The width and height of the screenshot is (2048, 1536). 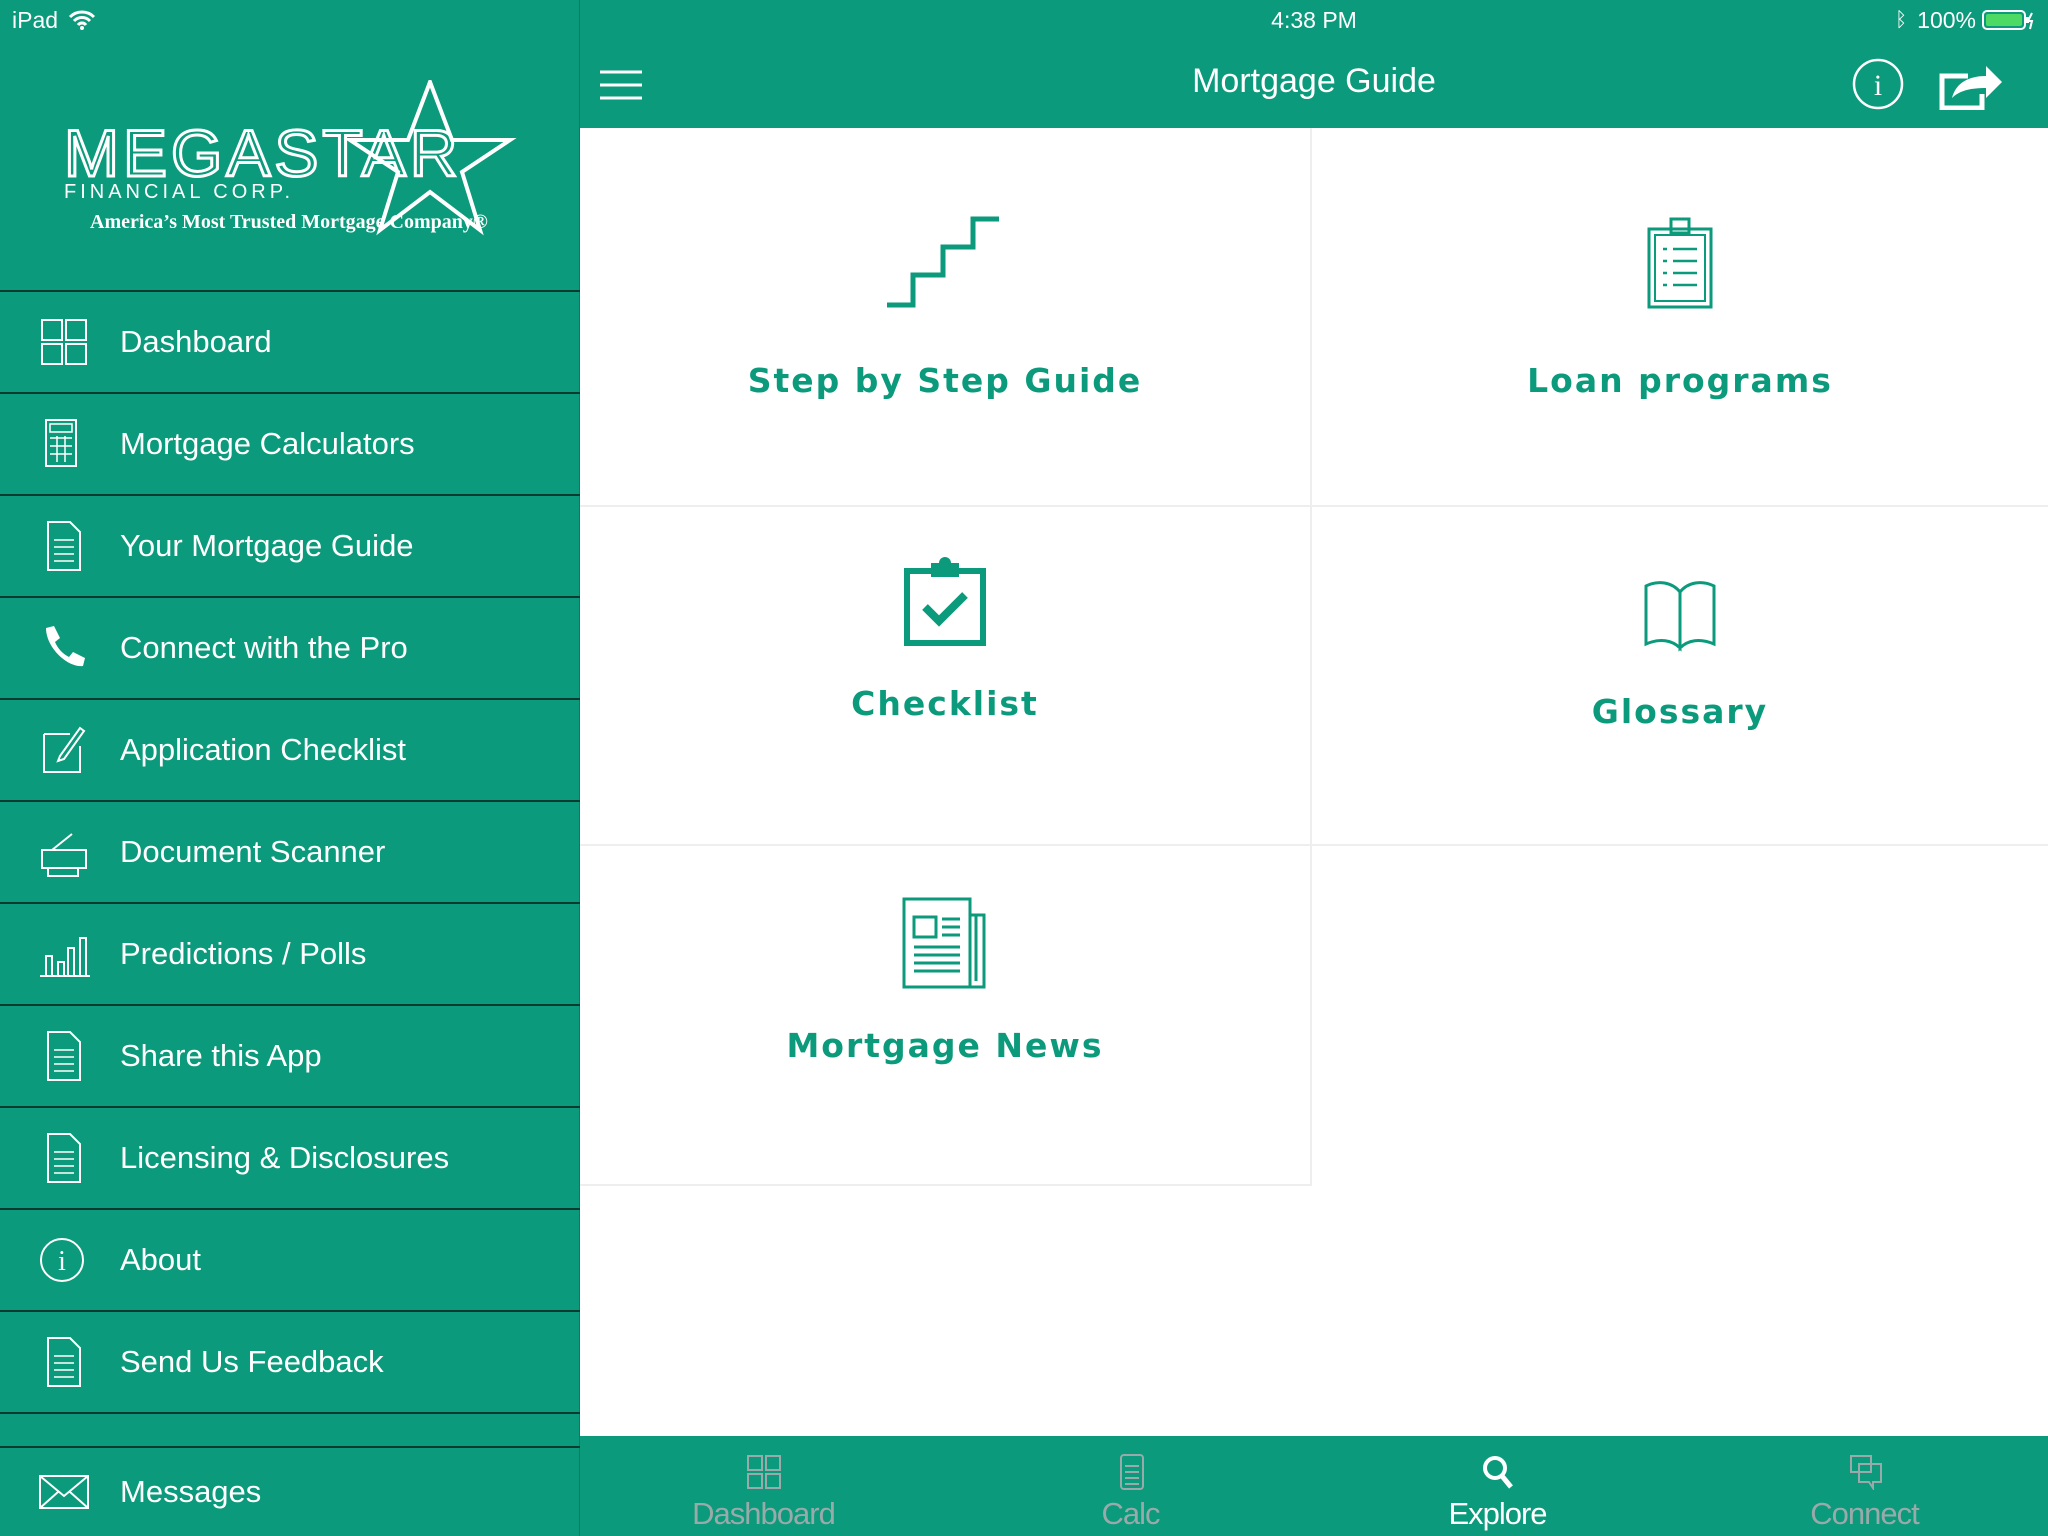 I want to click on sidebar-item-predictions-polls: Predictions / Polls, so click(x=290, y=953).